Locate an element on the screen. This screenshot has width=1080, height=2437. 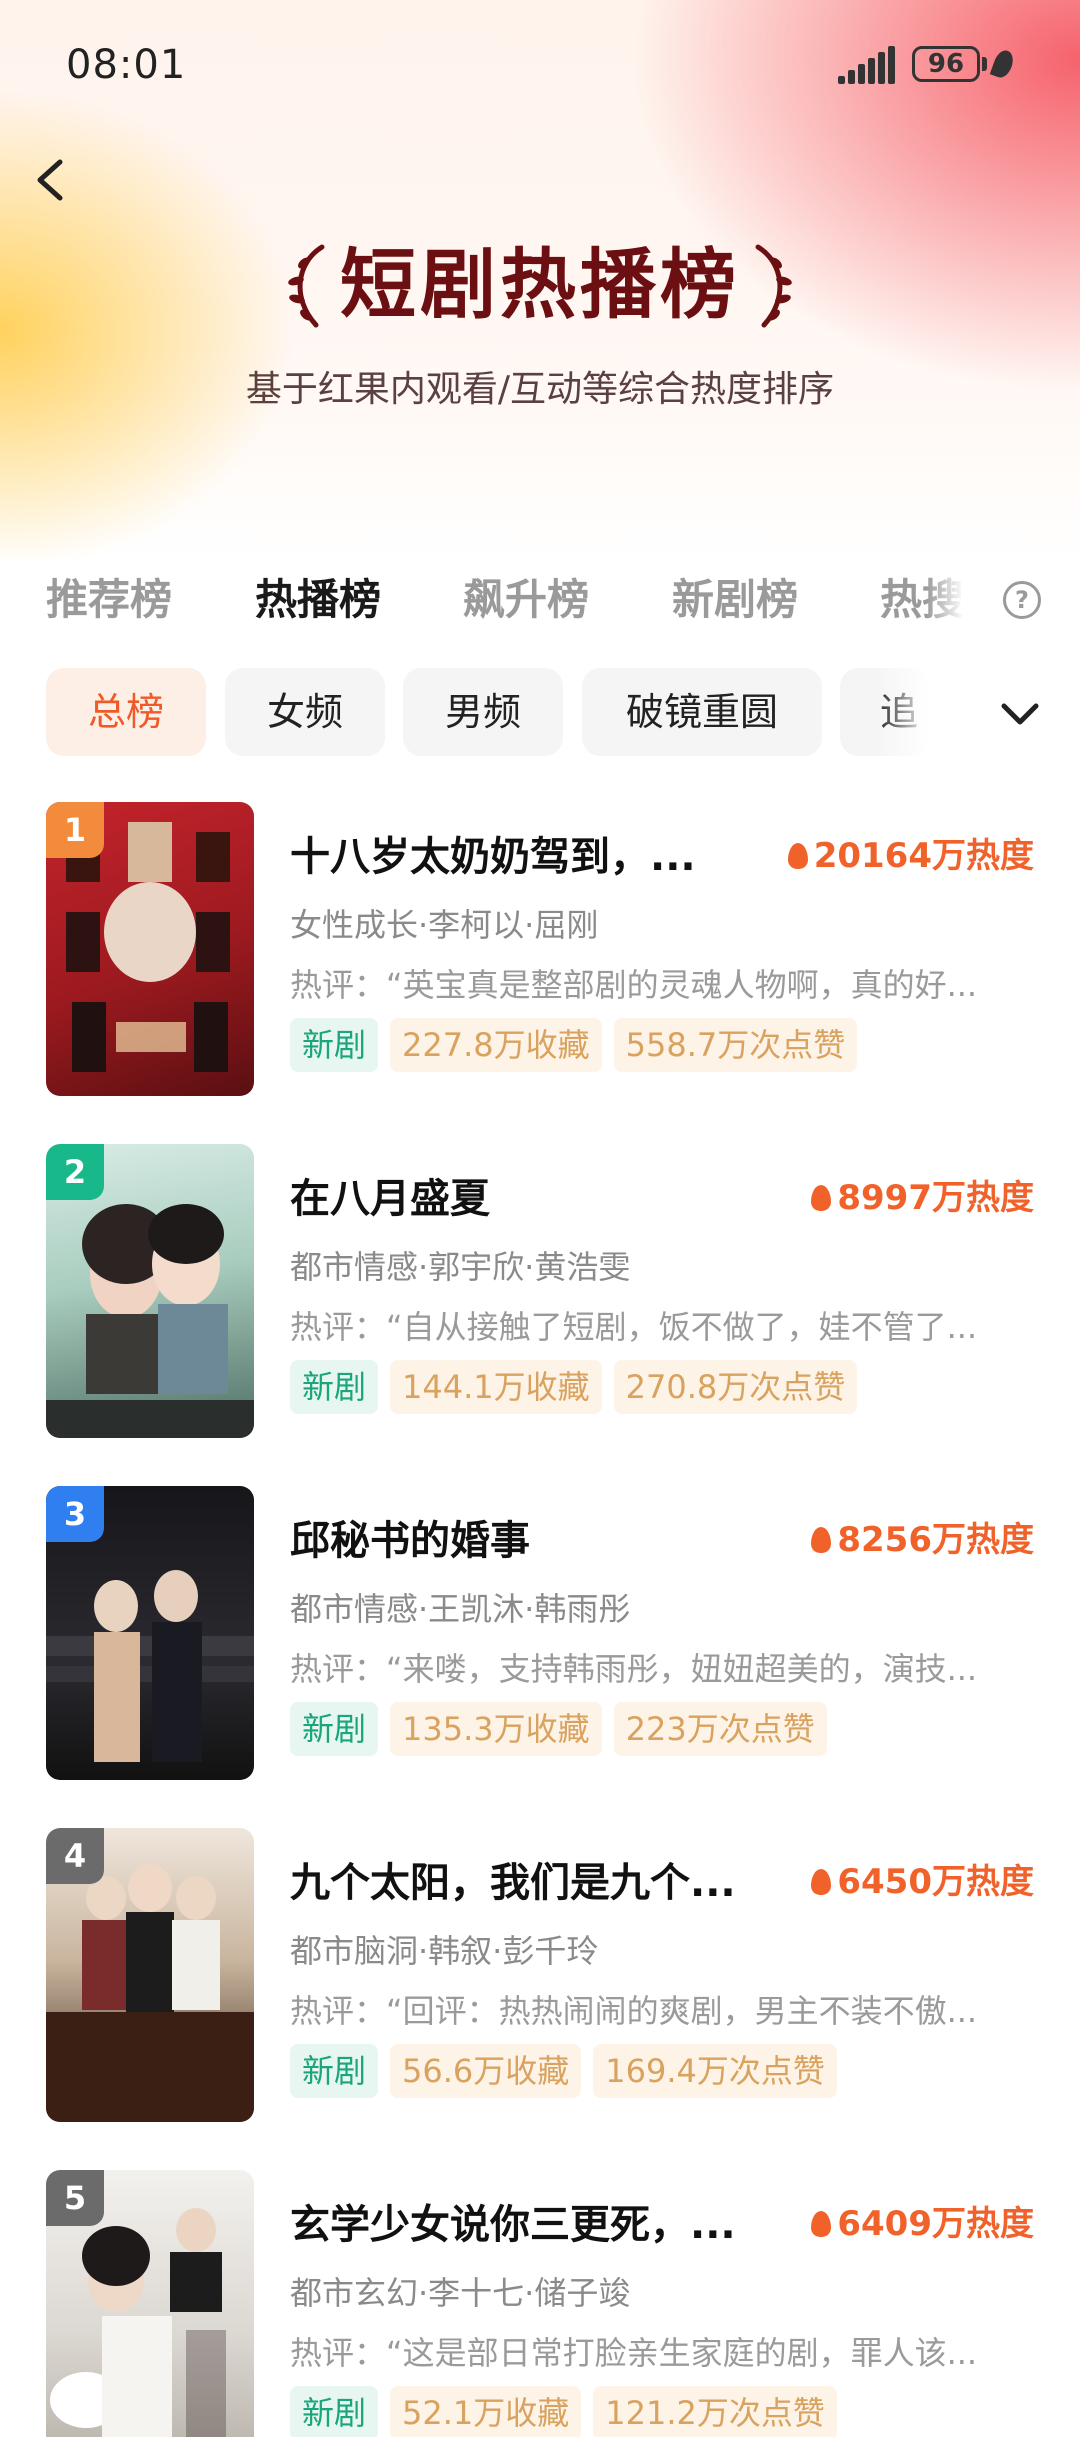
tag-row: 新剧 56.6万收藏 169.4万次点赞 is located at coordinates (569, 2072).